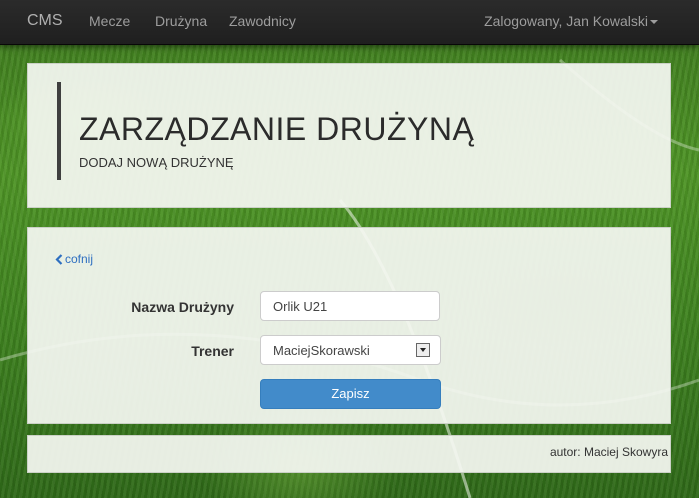 This screenshot has width=699, height=498. I want to click on nav-link-zawodnicy: Zawodnicy, so click(262, 21).